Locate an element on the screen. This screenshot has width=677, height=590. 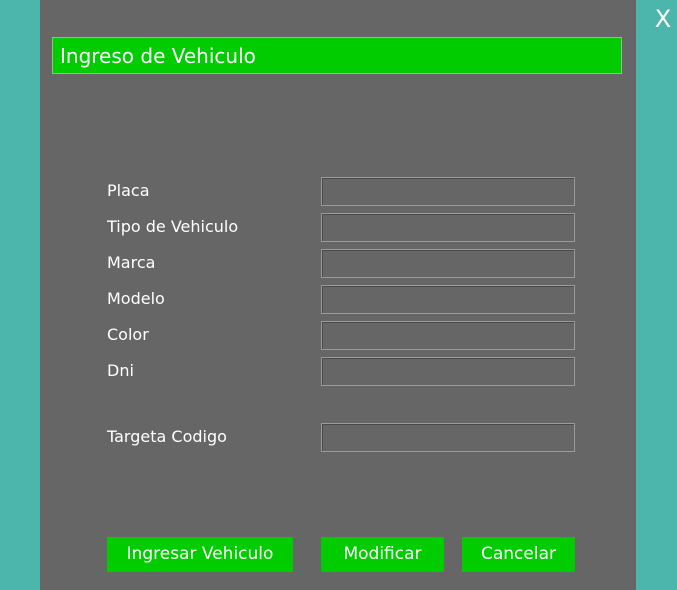
color-input is located at coordinates (448, 335).